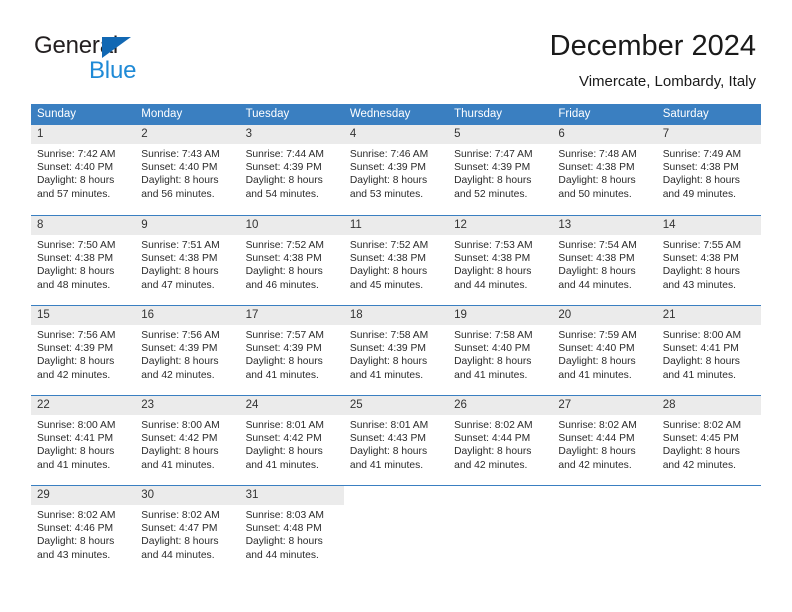 The height and width of the screenshot is (612, 792). I want to click on day-number: 25, so click(356, 405).